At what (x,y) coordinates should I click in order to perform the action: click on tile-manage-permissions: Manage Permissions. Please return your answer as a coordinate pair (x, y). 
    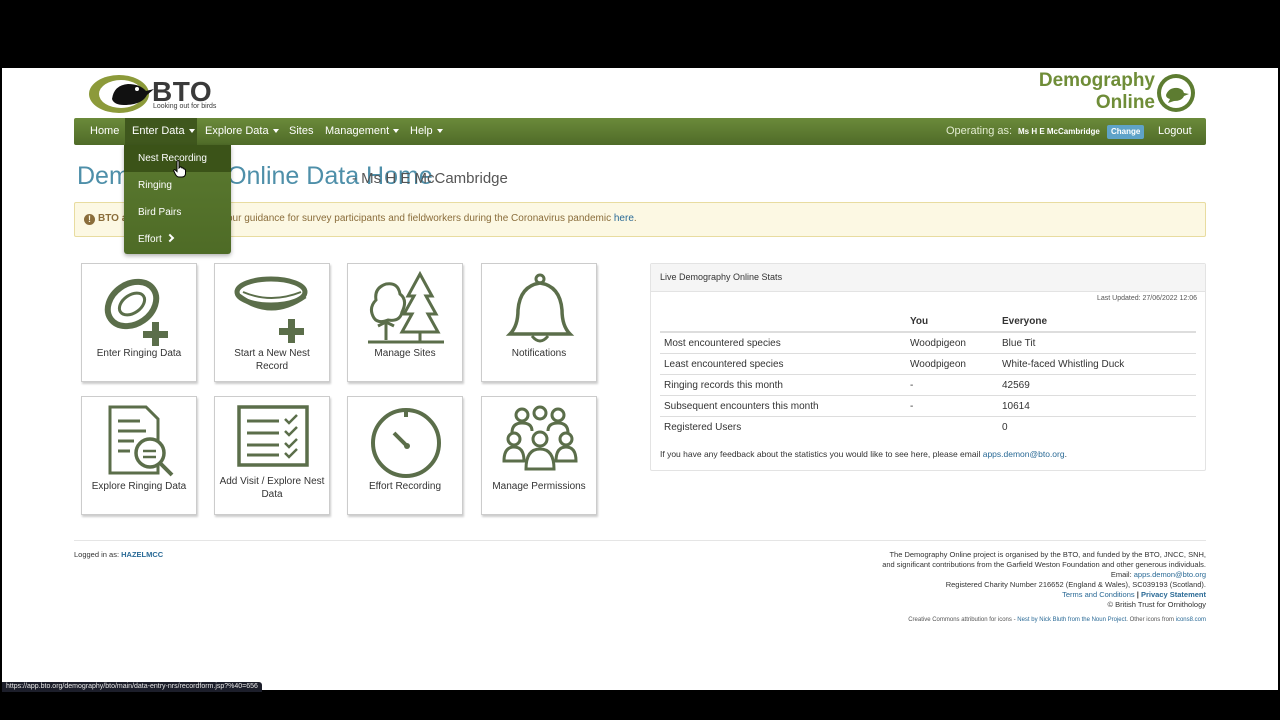
    Looking at the image, I should click on (539, 455).